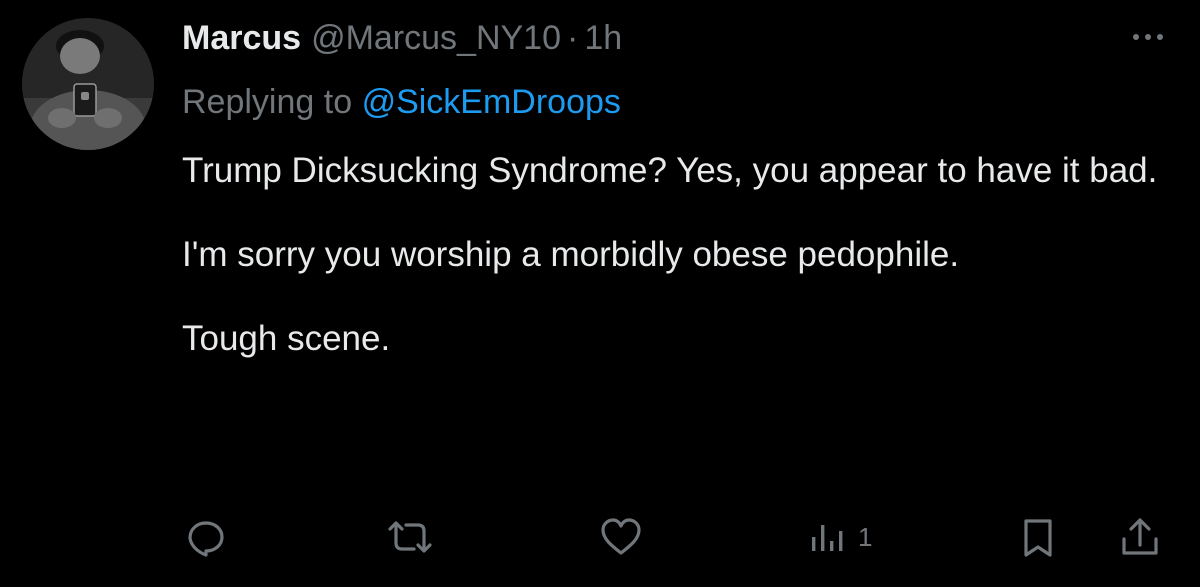  I want to click on views-button: 1, so click(840, 537).